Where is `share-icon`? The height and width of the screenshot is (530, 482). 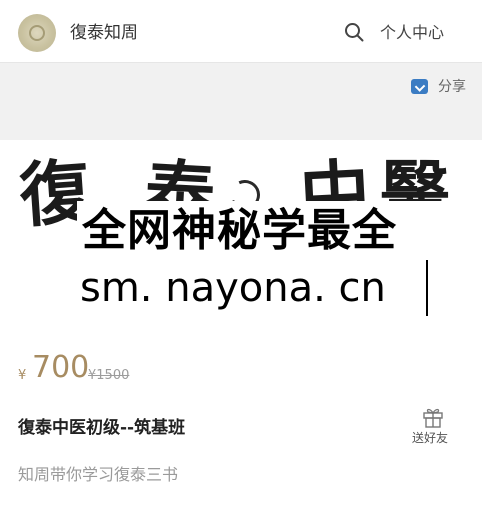
share-icon is located at coordinates (419, 86).